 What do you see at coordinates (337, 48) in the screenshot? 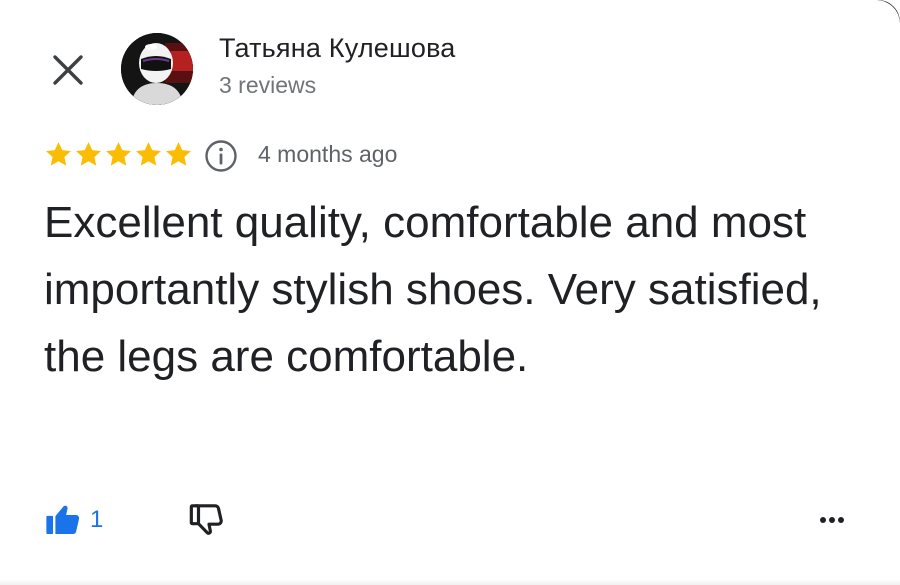
I see `author-name: Татьяна Кулешова` at bounding box center [337, 48].